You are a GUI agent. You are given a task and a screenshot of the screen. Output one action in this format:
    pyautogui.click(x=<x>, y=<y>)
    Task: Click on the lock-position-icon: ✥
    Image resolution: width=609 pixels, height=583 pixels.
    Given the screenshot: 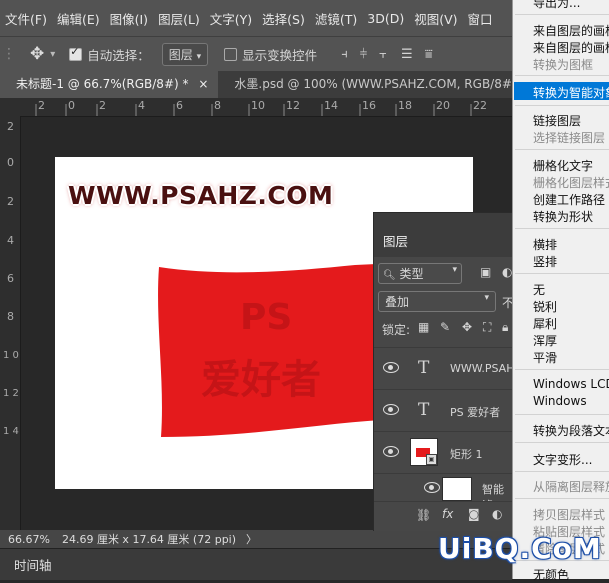 What is the action you would take?
    pyautogui.click(x=467, y=327)
    